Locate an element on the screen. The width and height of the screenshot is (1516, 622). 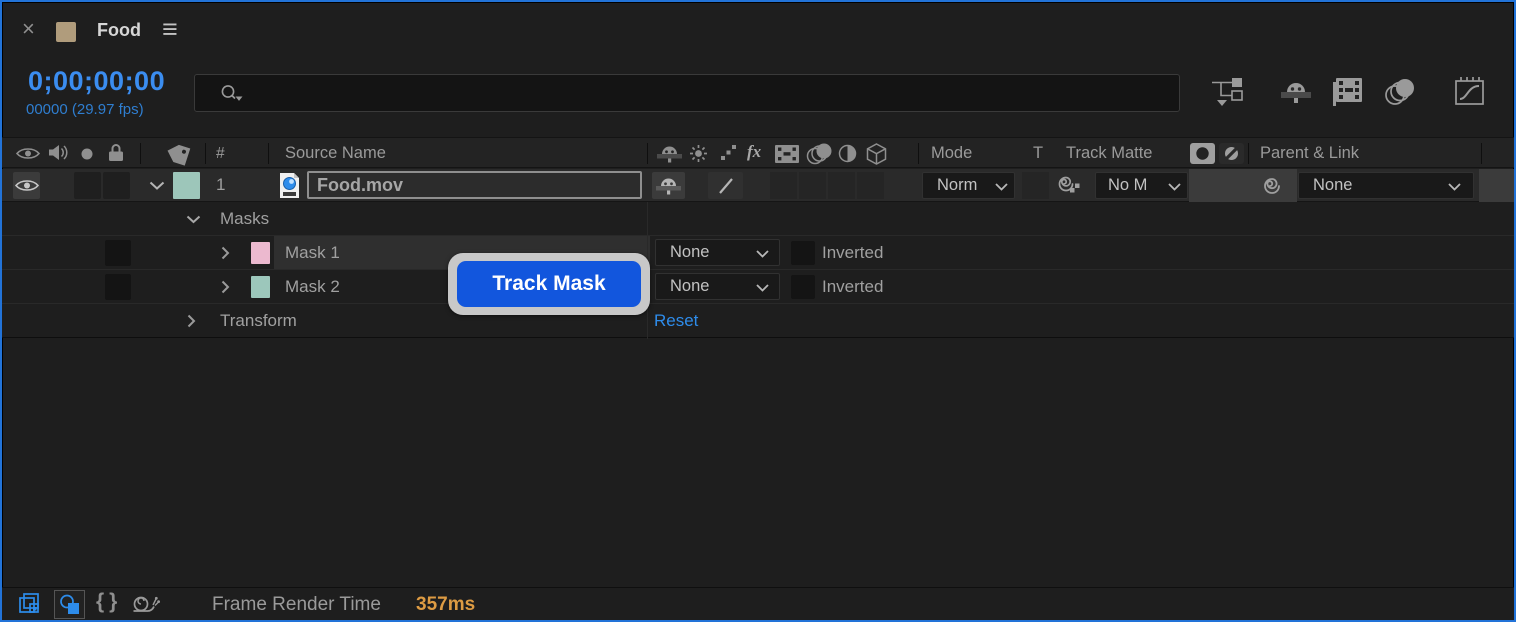
column-parent-link: Parent & Link is located at coordinates (1309, 153).